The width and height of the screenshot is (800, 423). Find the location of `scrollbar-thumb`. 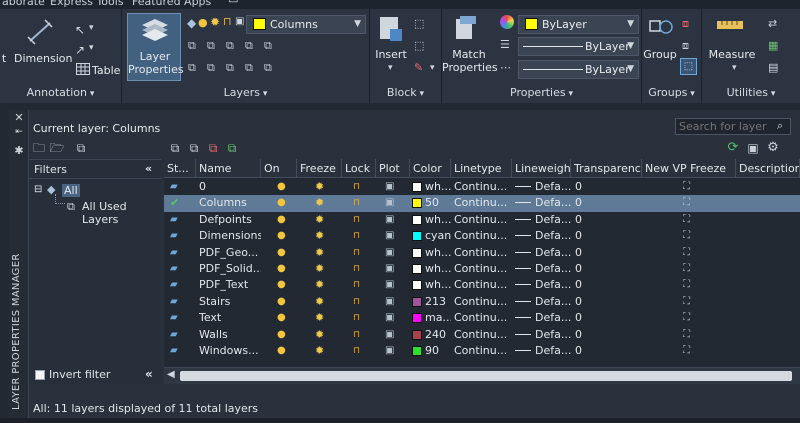

scrollbar-thumb is located at coordinates (486, 376).